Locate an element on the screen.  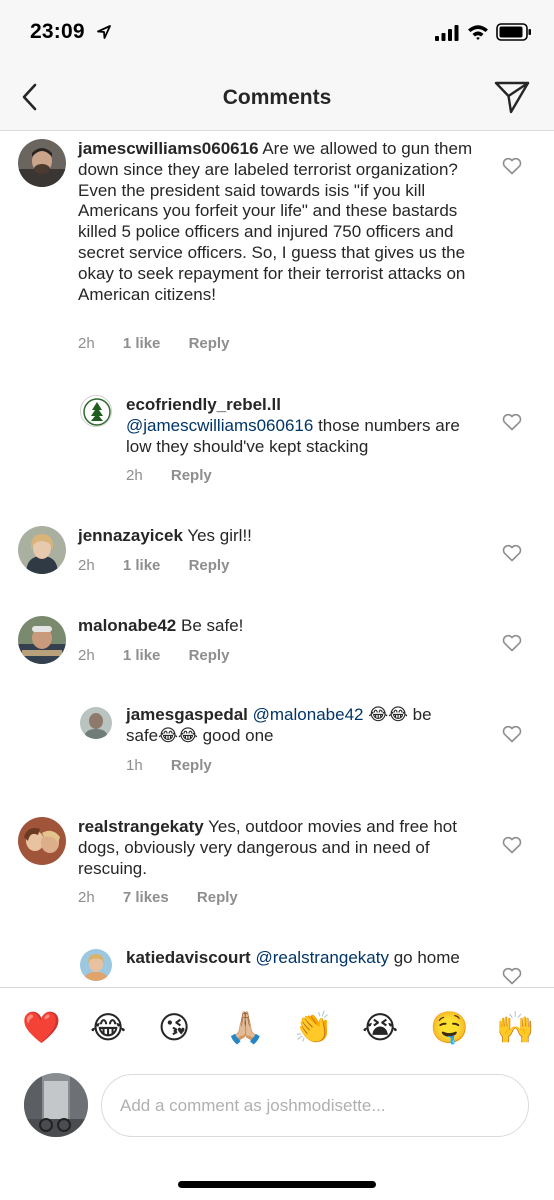
comment-text: malonabe42 Be safe! is located at coordinates (278, 626).